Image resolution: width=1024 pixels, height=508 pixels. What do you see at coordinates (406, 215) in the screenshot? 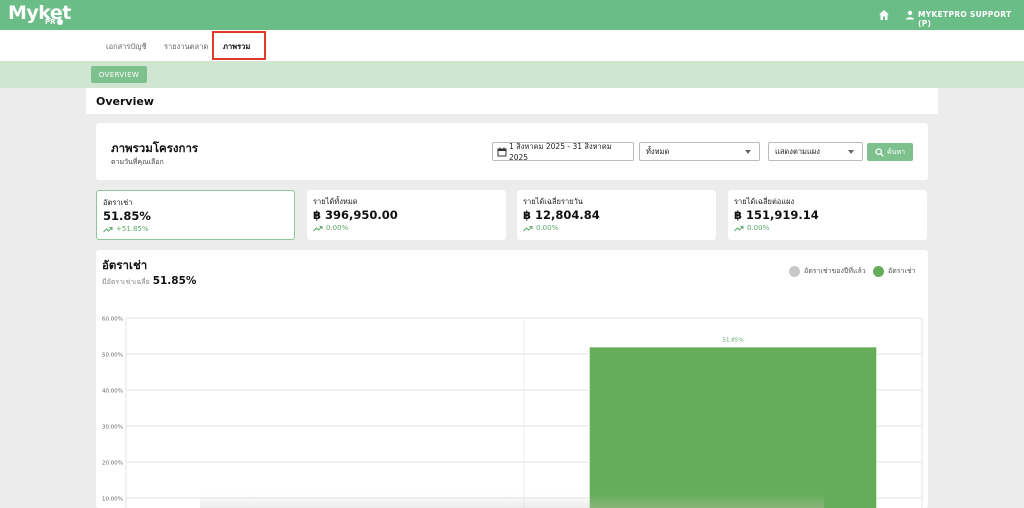
I see `stat-card-total-revenue: รายได้ทั้งหมด ฿ 396,950.00 0.00%` at bounding box center [406, 215].